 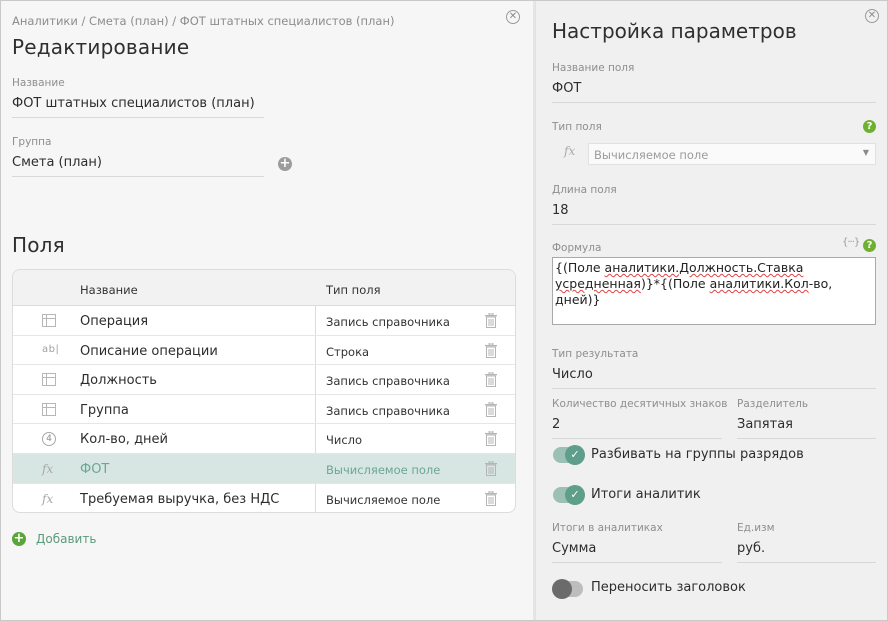 What do you see at coordinates (264, 288) in the screenshot?
I see `table-header: Название Тип поля` at bounding box center [264, 288].